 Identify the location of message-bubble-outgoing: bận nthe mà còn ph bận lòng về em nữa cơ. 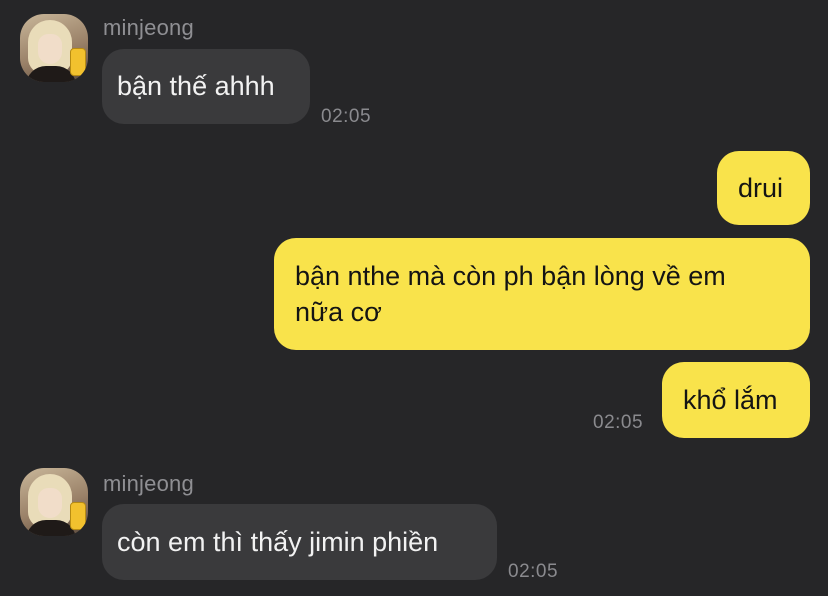
(542, 294).